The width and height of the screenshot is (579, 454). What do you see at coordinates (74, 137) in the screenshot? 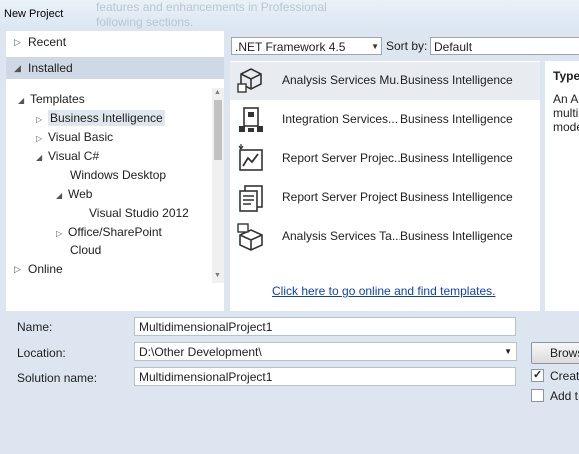
I see `tree-item-visual-basic: ▷ Visual Basic` at bounding box center [74, 137].